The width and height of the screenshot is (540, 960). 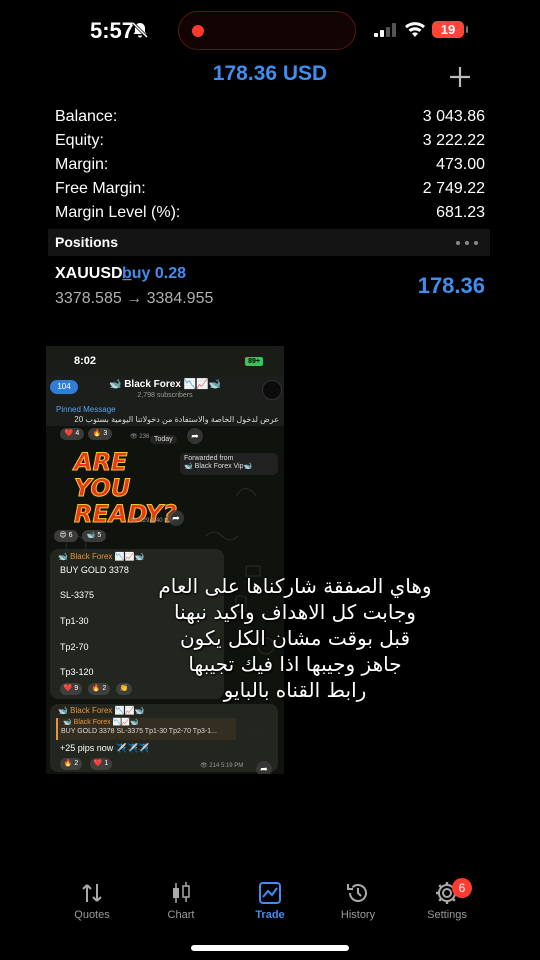 What do you see at coordinates (87, 242) in the screenshot?
I see `positions-title: Positions` at bounding box center [87, 242].